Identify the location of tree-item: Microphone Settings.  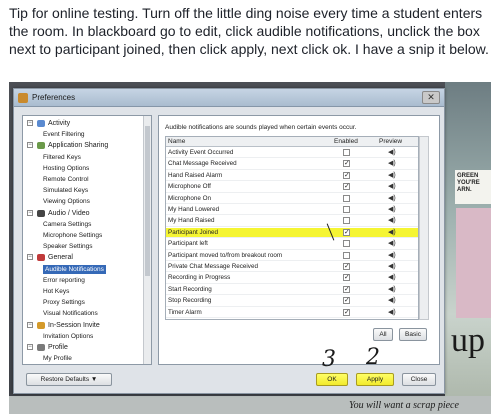
(72, 235).